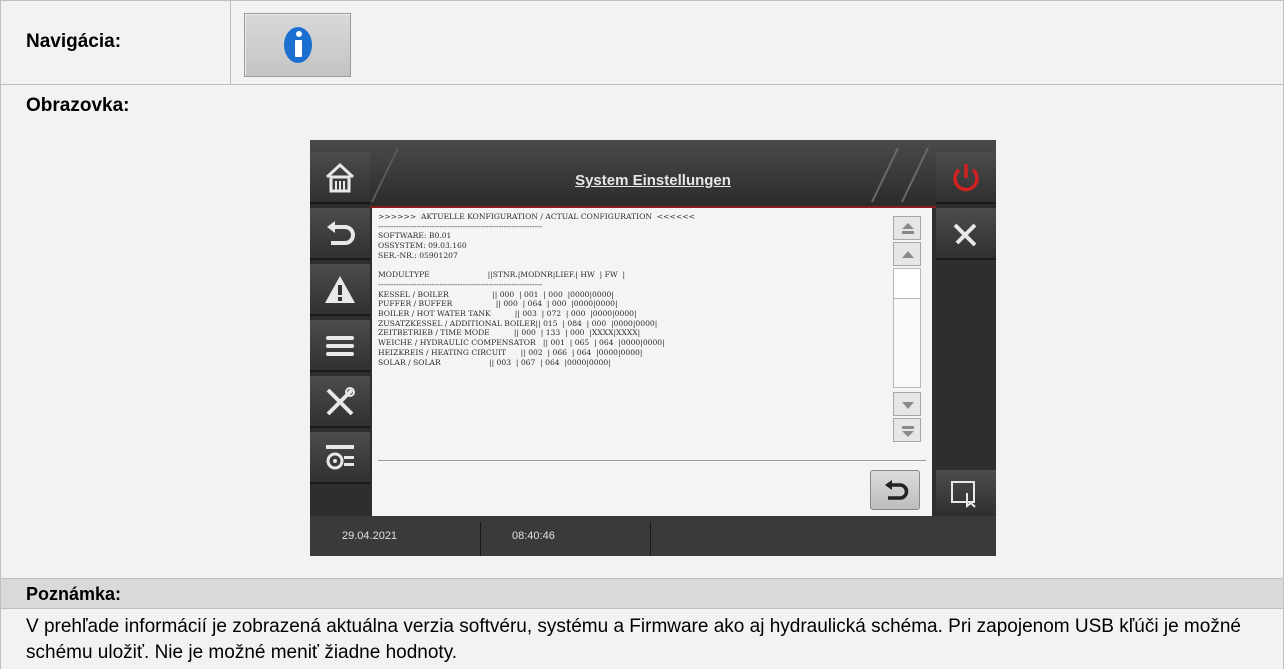 The width and height of the screenshot is (1284, 669). I want to click on scroll-top-button, so click(907, 228).